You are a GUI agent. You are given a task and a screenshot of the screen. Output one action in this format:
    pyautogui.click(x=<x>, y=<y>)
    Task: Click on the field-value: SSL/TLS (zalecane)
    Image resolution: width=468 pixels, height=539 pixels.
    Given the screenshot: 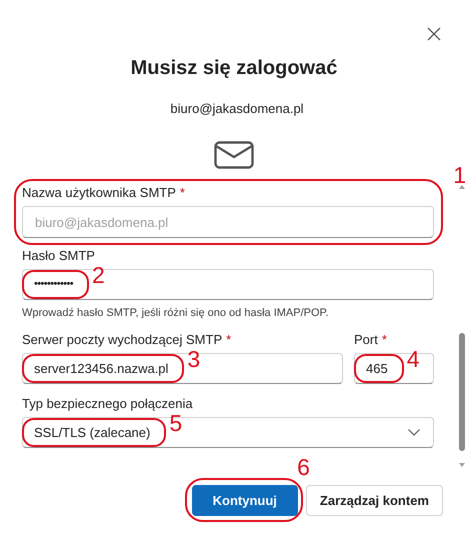 What is the action you would take?
    pyautogui.click(x=92, y=432)
    